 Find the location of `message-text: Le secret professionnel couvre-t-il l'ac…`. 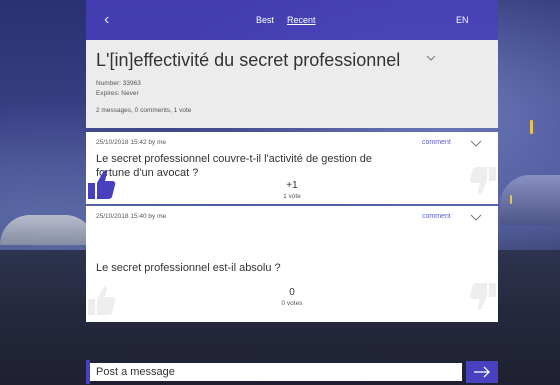

message-text: Le secret professionnel couvre-t-il l'ac… is located at coordinates (286, 166).